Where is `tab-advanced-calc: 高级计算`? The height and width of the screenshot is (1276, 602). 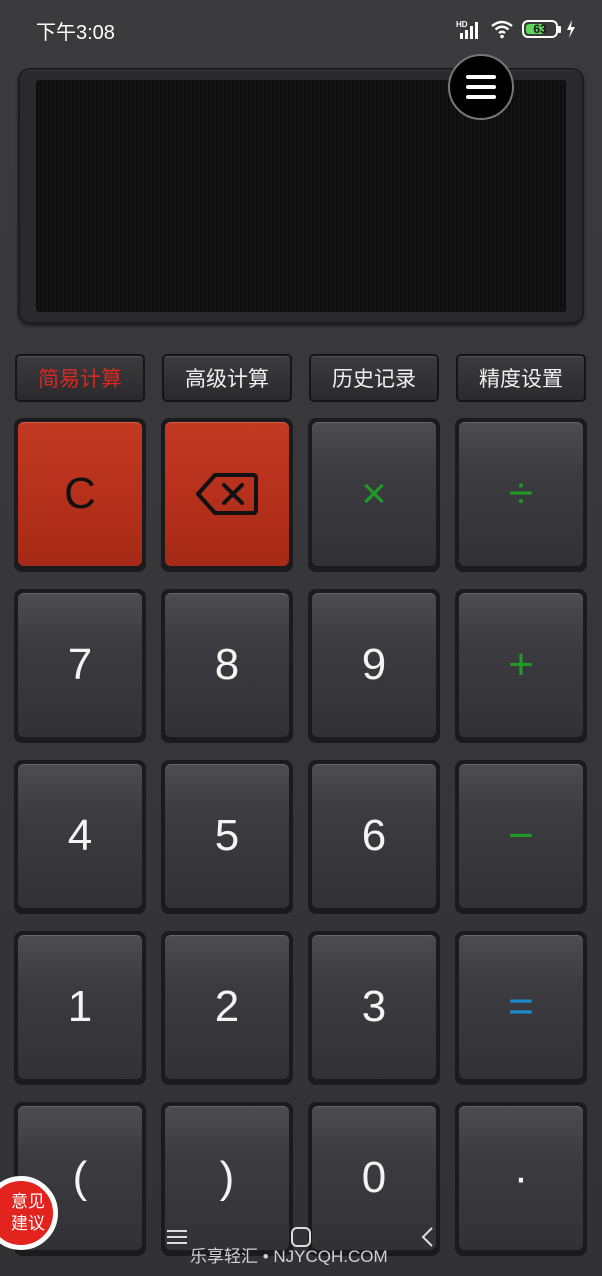 tab-advanced-calc: 高级计算 is located at coordinates (227, 378).